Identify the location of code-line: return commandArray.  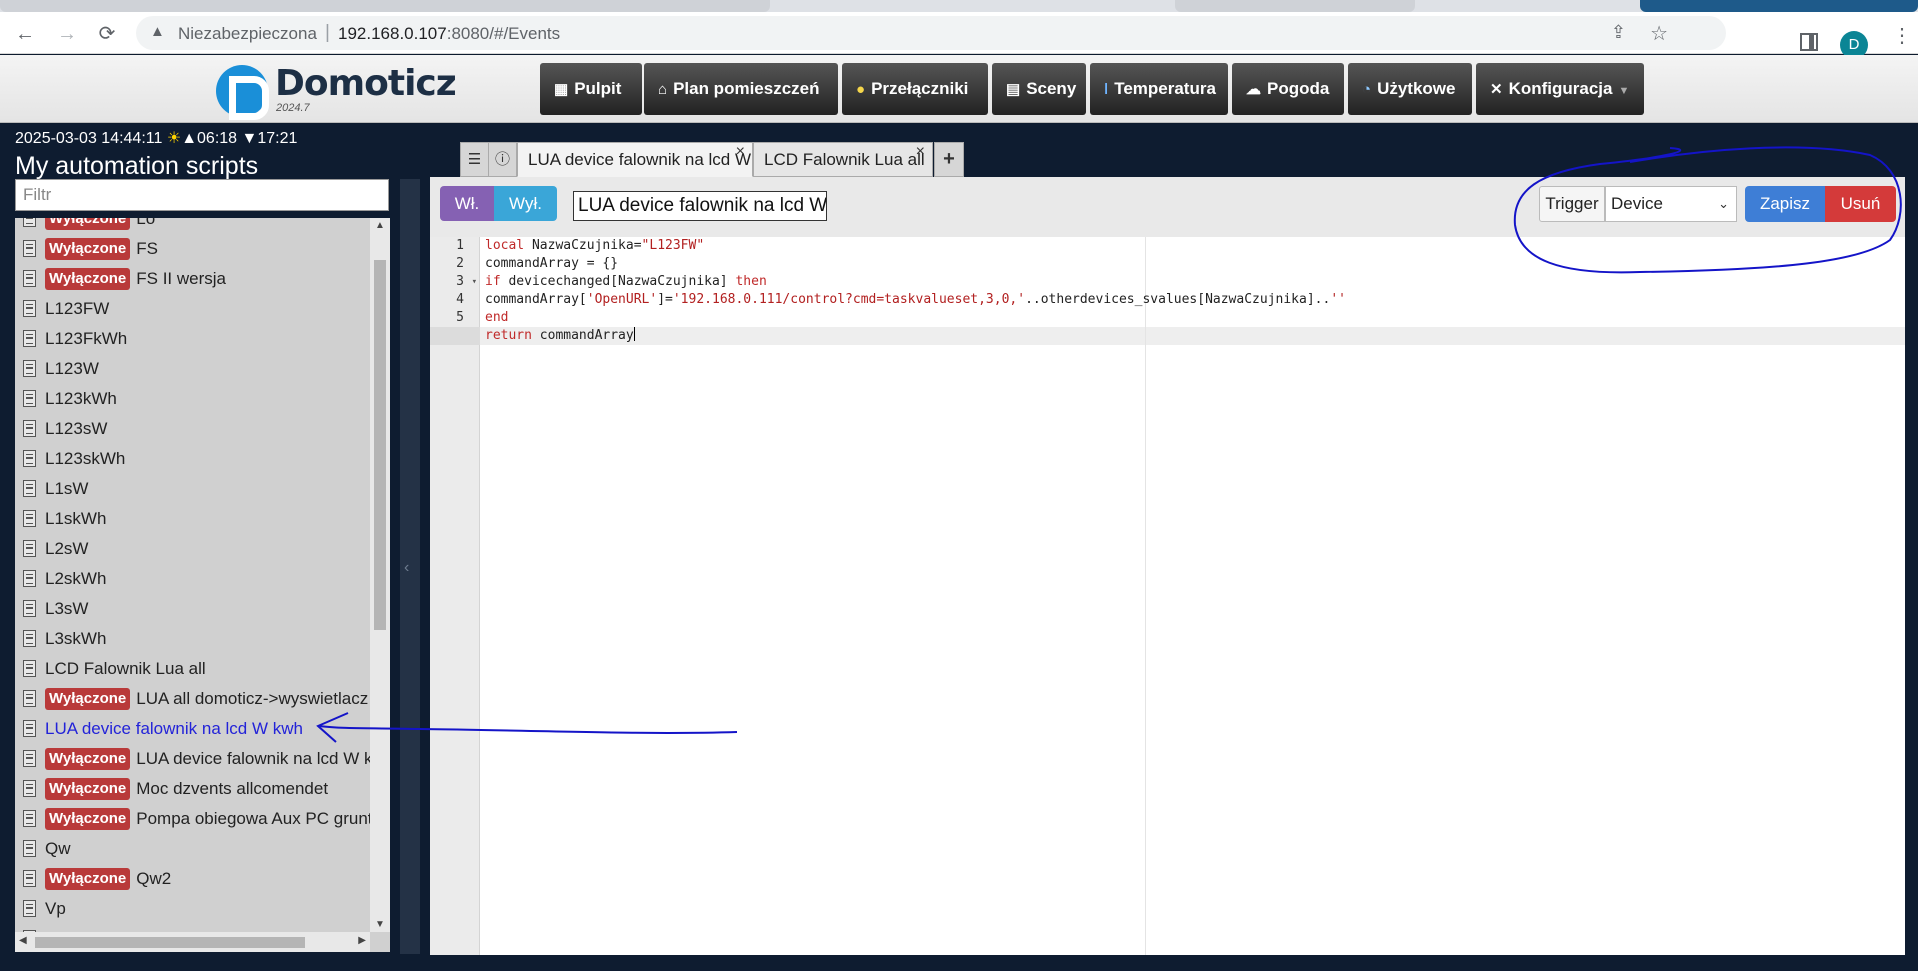
(915, 336).